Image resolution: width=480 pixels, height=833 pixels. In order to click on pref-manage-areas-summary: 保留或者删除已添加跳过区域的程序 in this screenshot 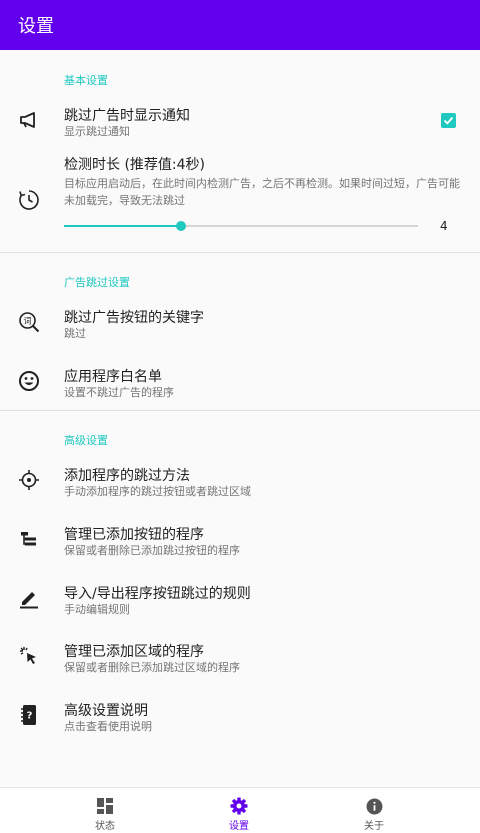, I will do `click(152, 667)`.